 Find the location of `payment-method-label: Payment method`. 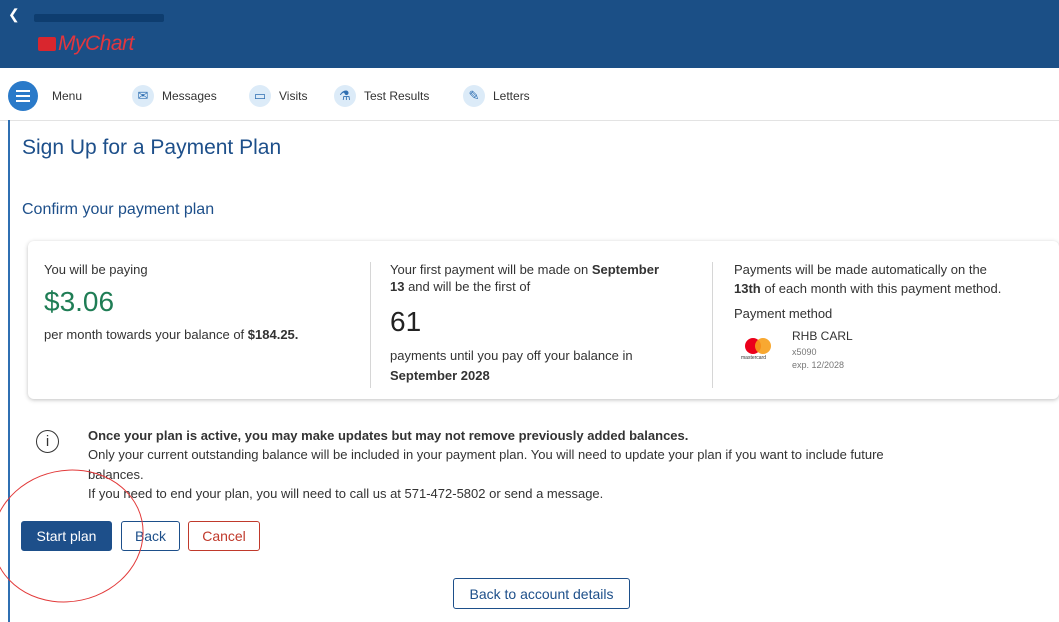

payment-method-label: Payment method is located at coordinates (783, 313).